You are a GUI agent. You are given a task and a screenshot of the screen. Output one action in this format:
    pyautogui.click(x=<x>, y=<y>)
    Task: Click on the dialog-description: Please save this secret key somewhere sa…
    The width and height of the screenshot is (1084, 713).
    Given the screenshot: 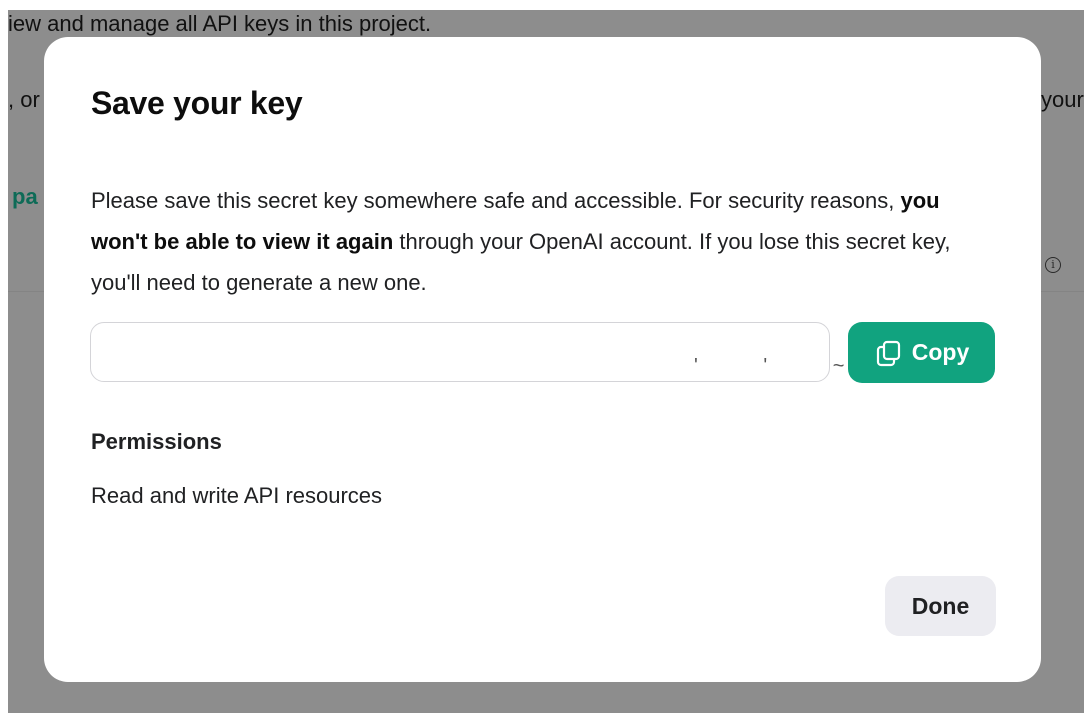 What is the action you would take?
    pyautogui.click(x=531, y=241)
    